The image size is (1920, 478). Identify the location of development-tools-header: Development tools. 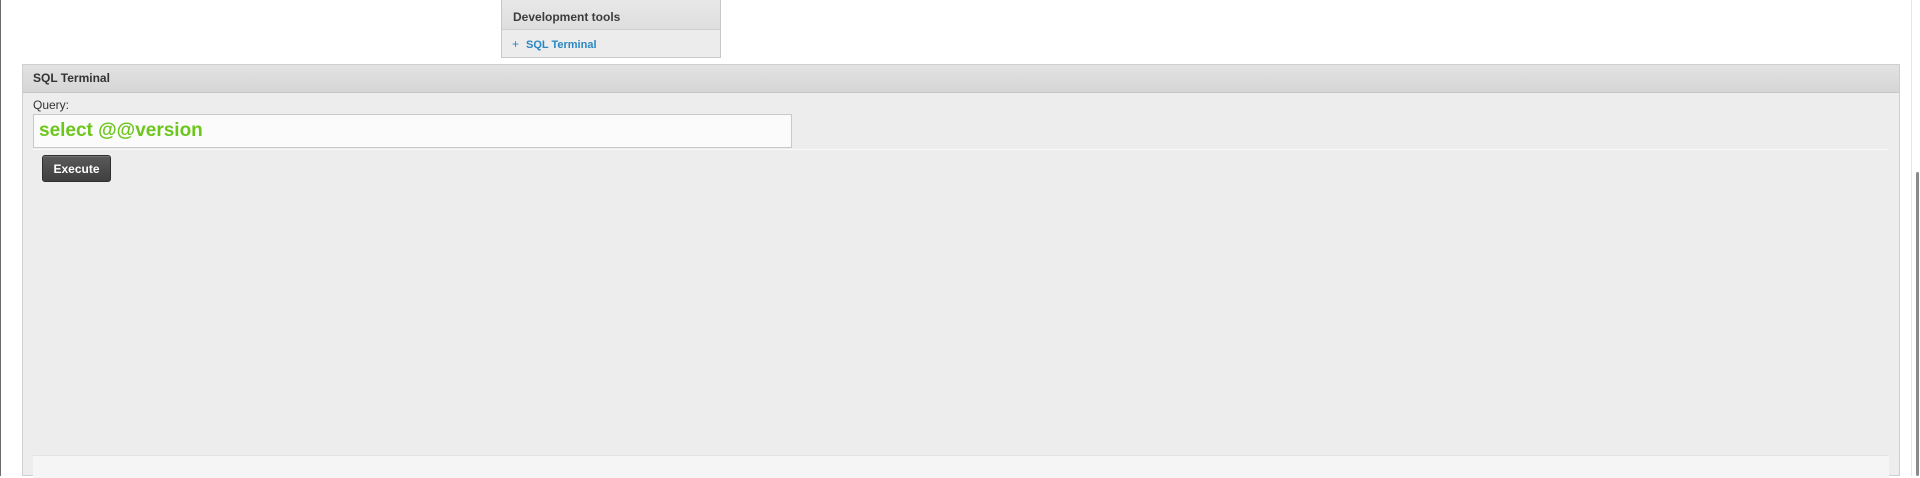
(611, 15).